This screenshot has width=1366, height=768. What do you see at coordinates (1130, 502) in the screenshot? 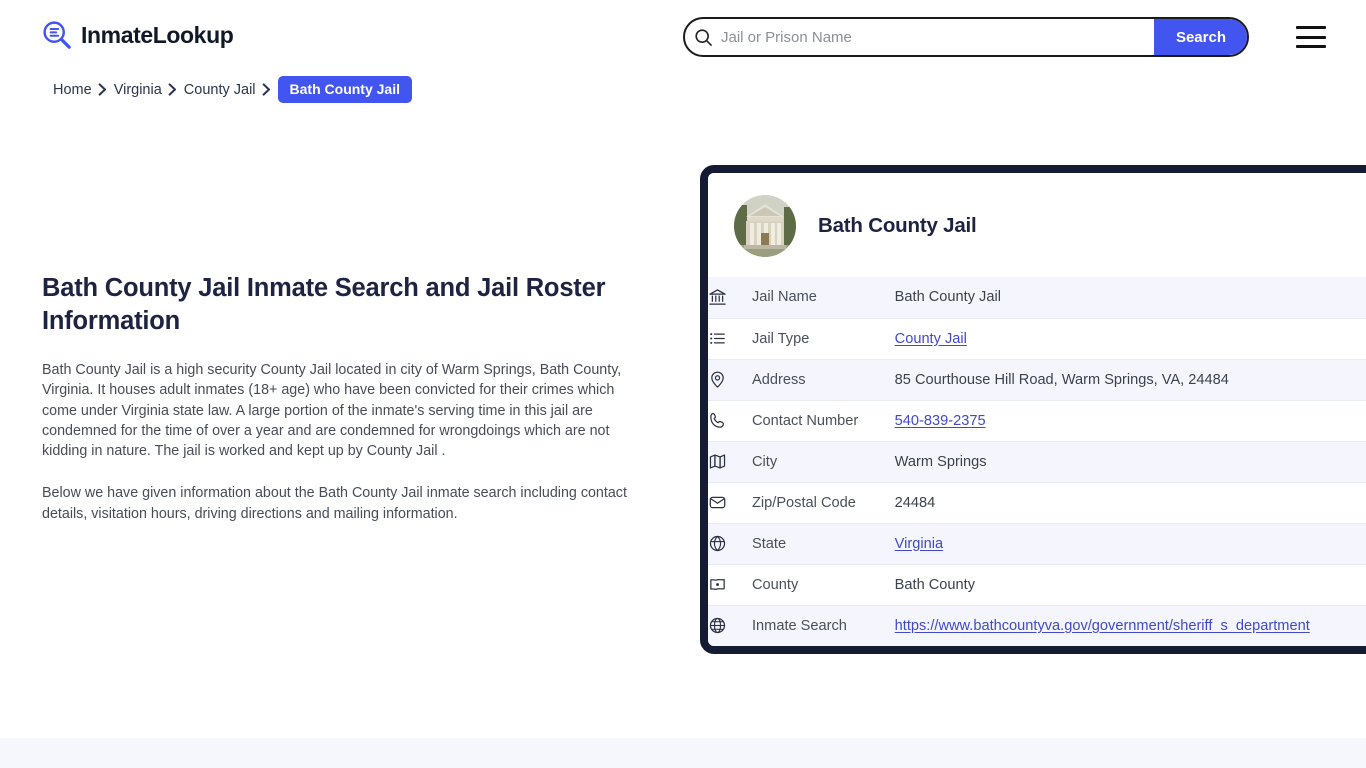
I see `row-value: 24484` at bounding box center [1130, 502].